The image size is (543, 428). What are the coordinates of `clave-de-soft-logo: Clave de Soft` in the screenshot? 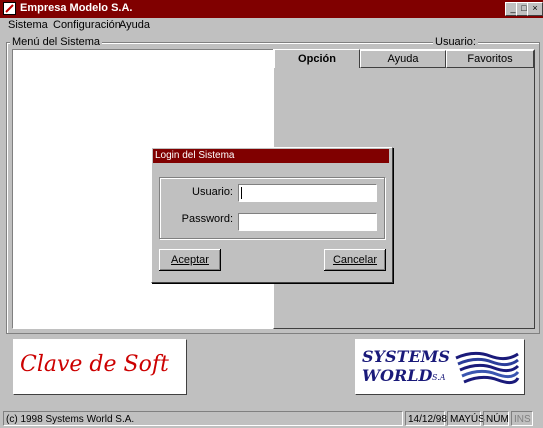 It's located at (100, 367).